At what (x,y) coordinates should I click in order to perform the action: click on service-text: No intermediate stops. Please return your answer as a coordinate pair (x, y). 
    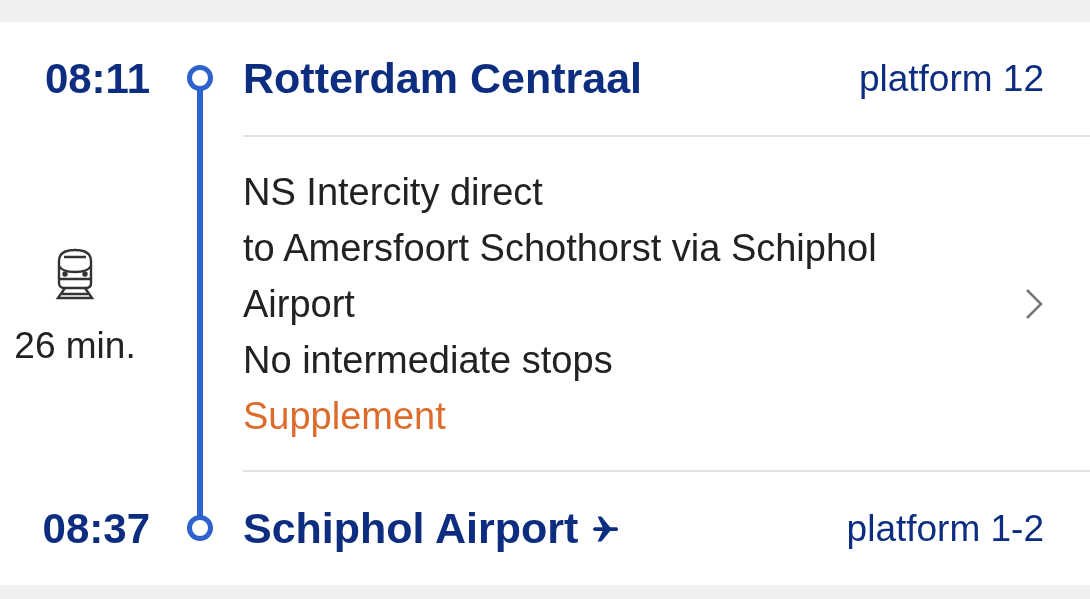
    Looking at the image, I should click on (428, 360).